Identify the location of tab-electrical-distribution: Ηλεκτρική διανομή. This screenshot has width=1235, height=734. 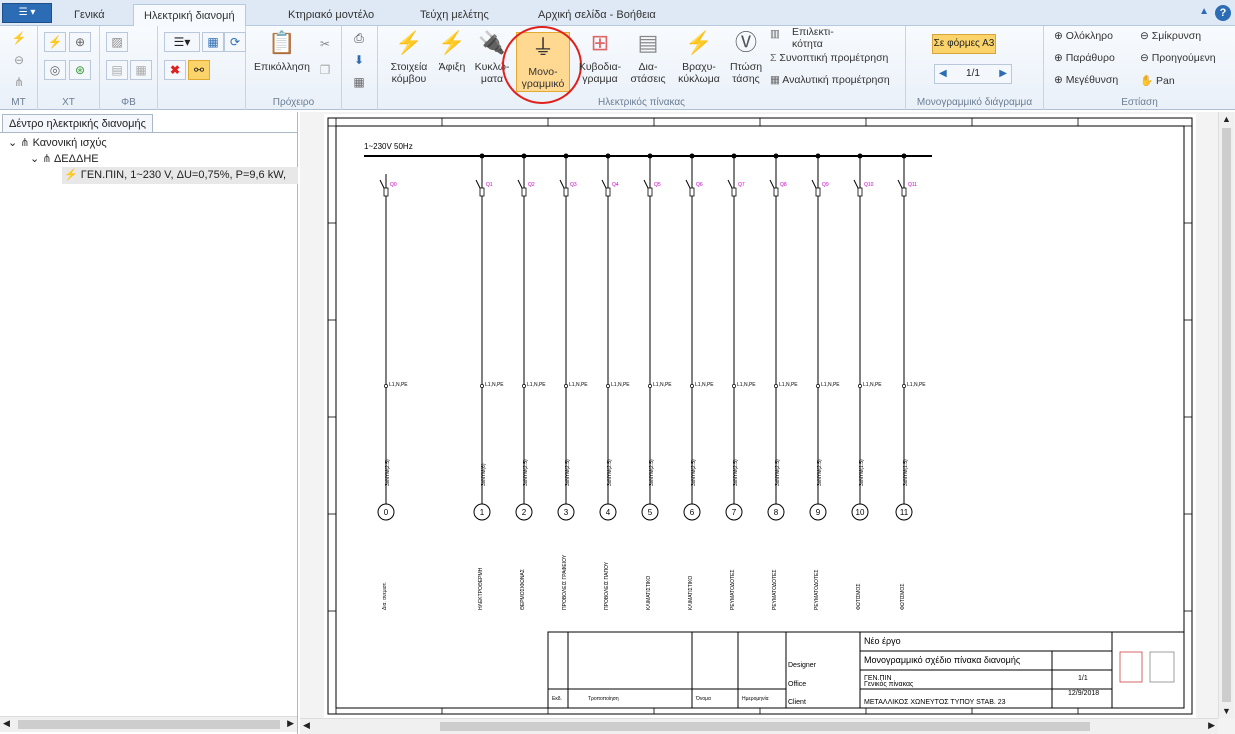
(189, 15).